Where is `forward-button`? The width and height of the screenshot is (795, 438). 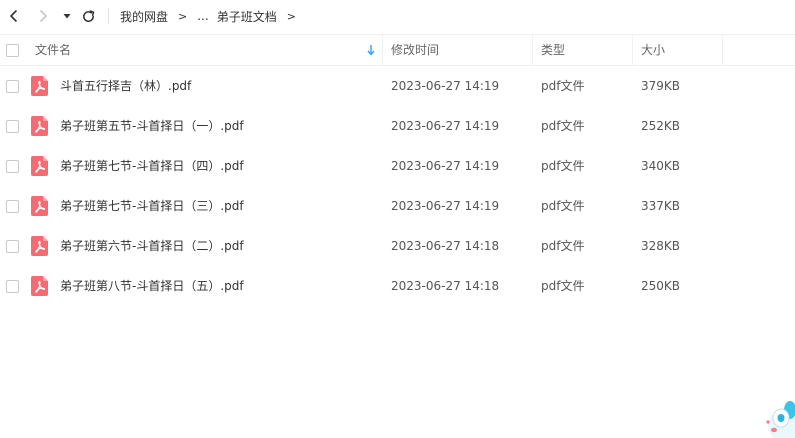 forward-button is located at coordinates (43, 16).